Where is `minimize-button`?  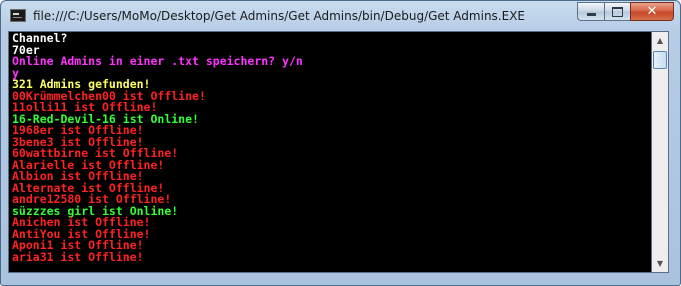 minimize-button is located at coordinates (590, 11).